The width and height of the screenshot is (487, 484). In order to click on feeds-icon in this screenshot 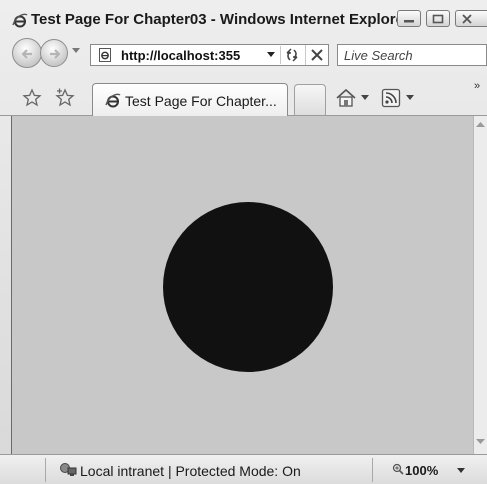, I will do `click(391, 98)`.